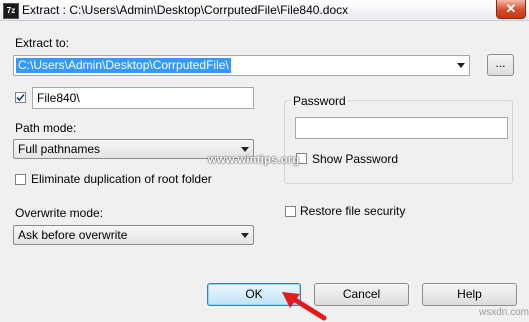 Image resolution: width=529 pixels, height=322 pixels. Describe the element at coordinates (59, 149) in the screenshot. I see `path-mode-value: Full pathnames` at that location.